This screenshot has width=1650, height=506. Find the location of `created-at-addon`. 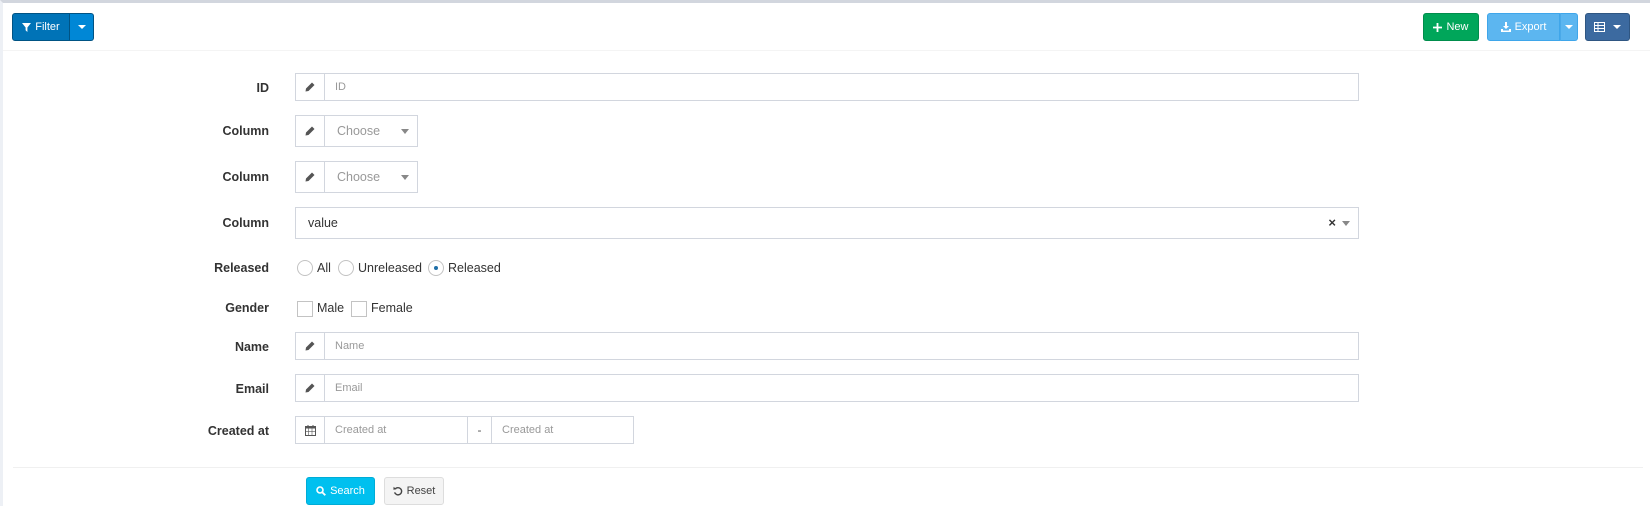

created-at-addon is located at coordinates (310, 430).